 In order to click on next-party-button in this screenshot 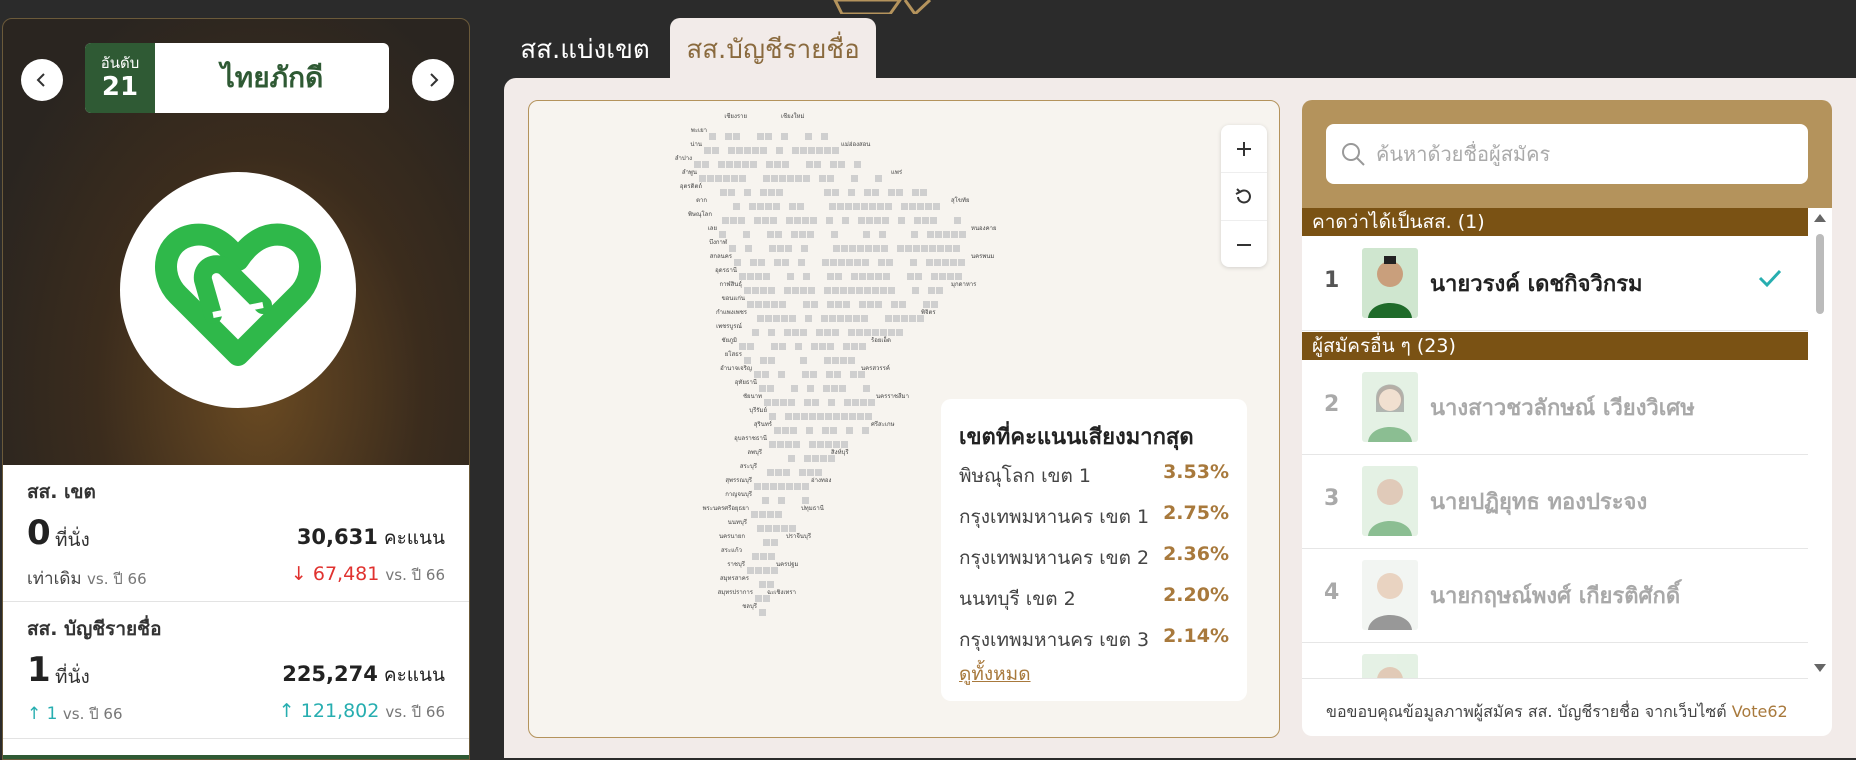, I will do `click(433, 80)`.